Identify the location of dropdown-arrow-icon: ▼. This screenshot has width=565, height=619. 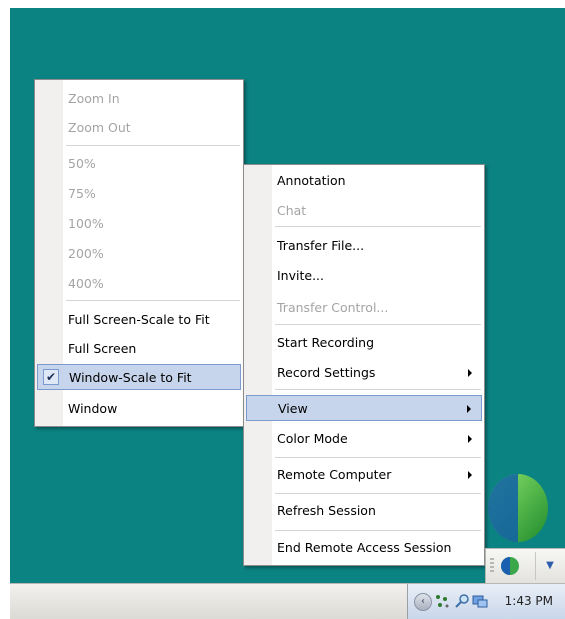
(550, 566).